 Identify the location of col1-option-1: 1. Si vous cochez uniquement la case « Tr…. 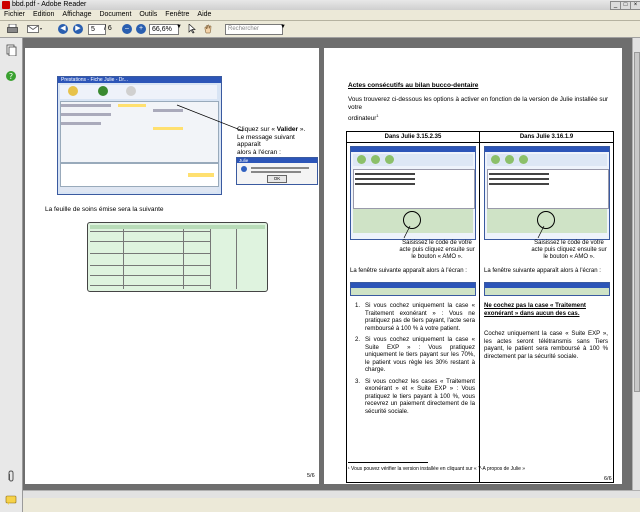
(415, 317).